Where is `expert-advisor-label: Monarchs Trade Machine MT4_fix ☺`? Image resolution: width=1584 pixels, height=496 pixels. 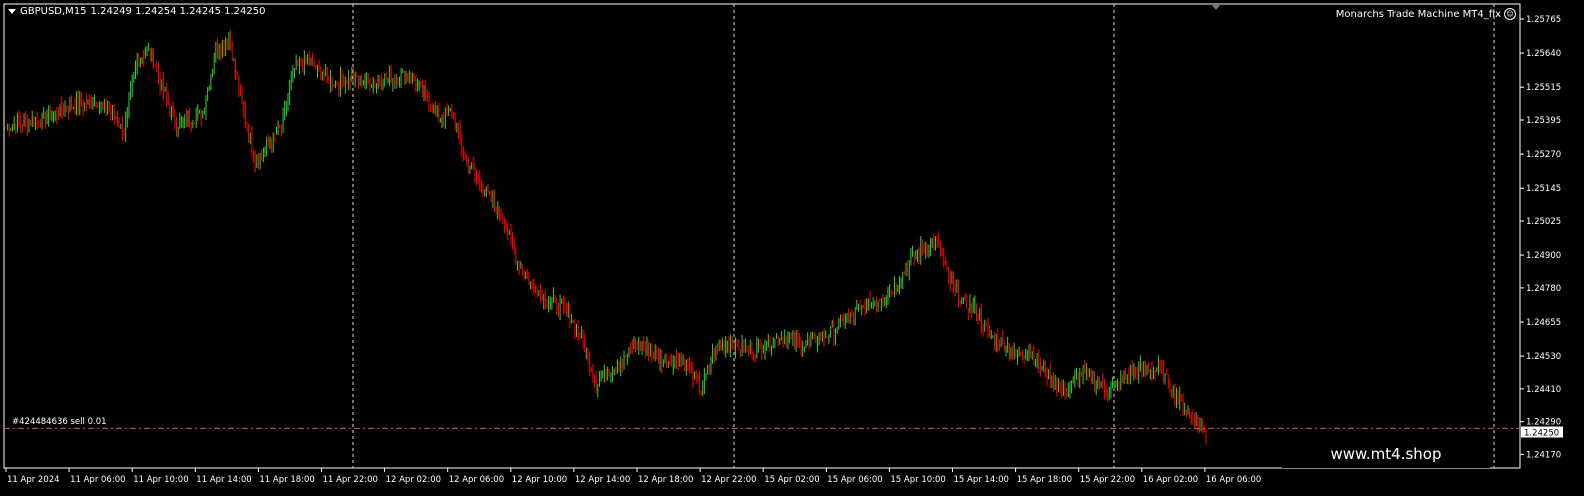 expert-advisor-label: Monarchs Trade Machine MT4_fix ☺ is located at coordinates (1426, 14).